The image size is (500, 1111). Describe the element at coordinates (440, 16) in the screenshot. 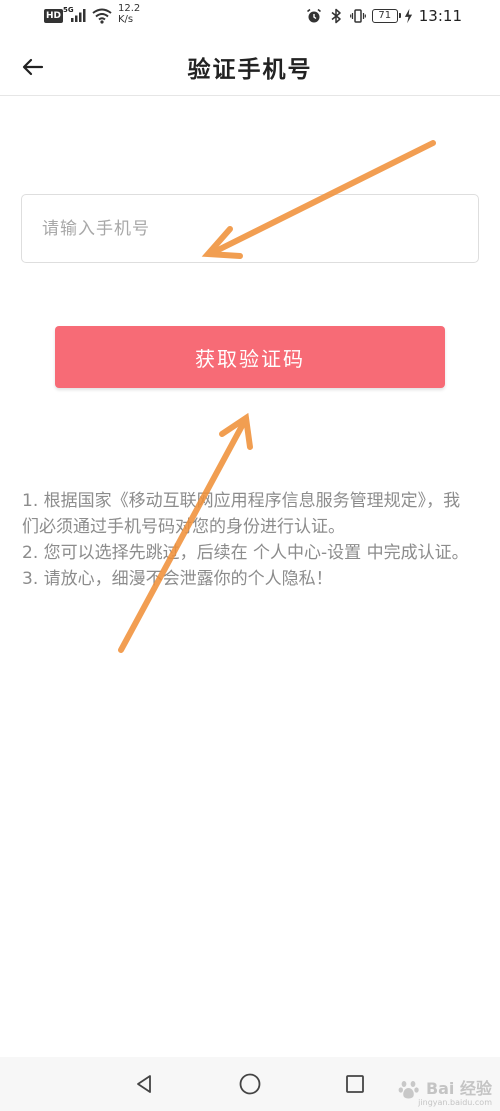

I see `clock: 13:11` at that location.